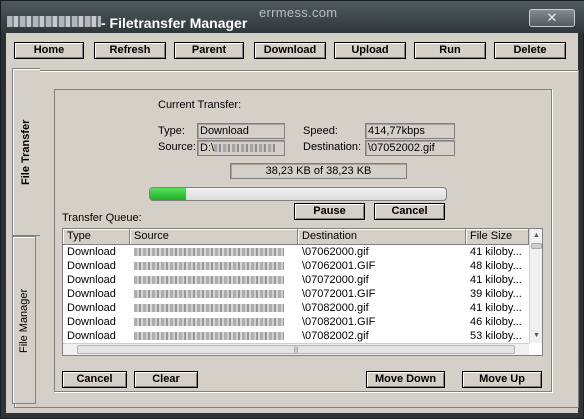  I want to click on watermark: errmess.com, so click(298, 12).